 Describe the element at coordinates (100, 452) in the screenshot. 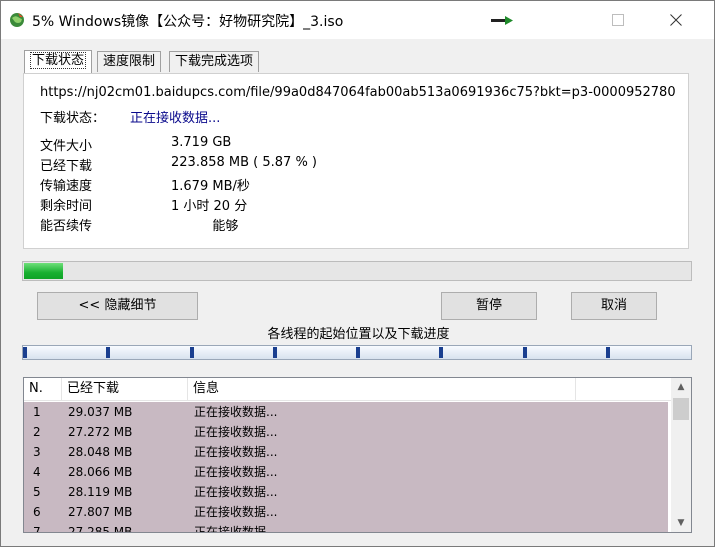

I see `row-downloaded: 28.048 MB` at that location.